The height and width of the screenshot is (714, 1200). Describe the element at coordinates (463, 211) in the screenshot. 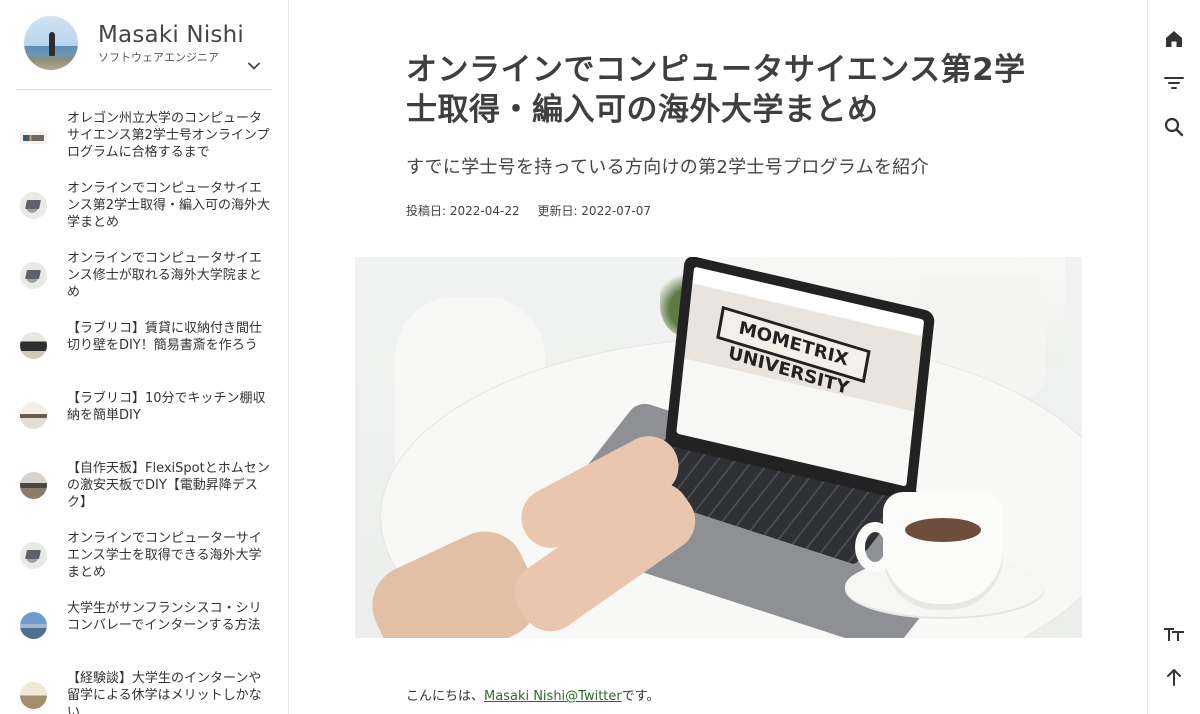

I see `posted-date: 投稿日: 2022-04-22` at that location.